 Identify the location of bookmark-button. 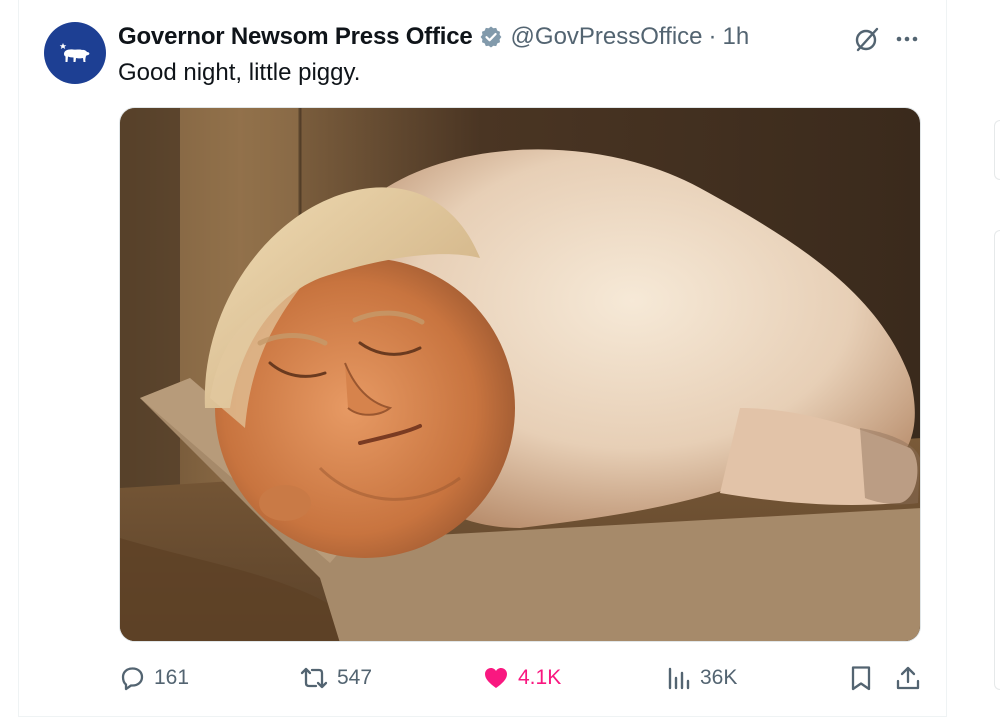
(861, 678).